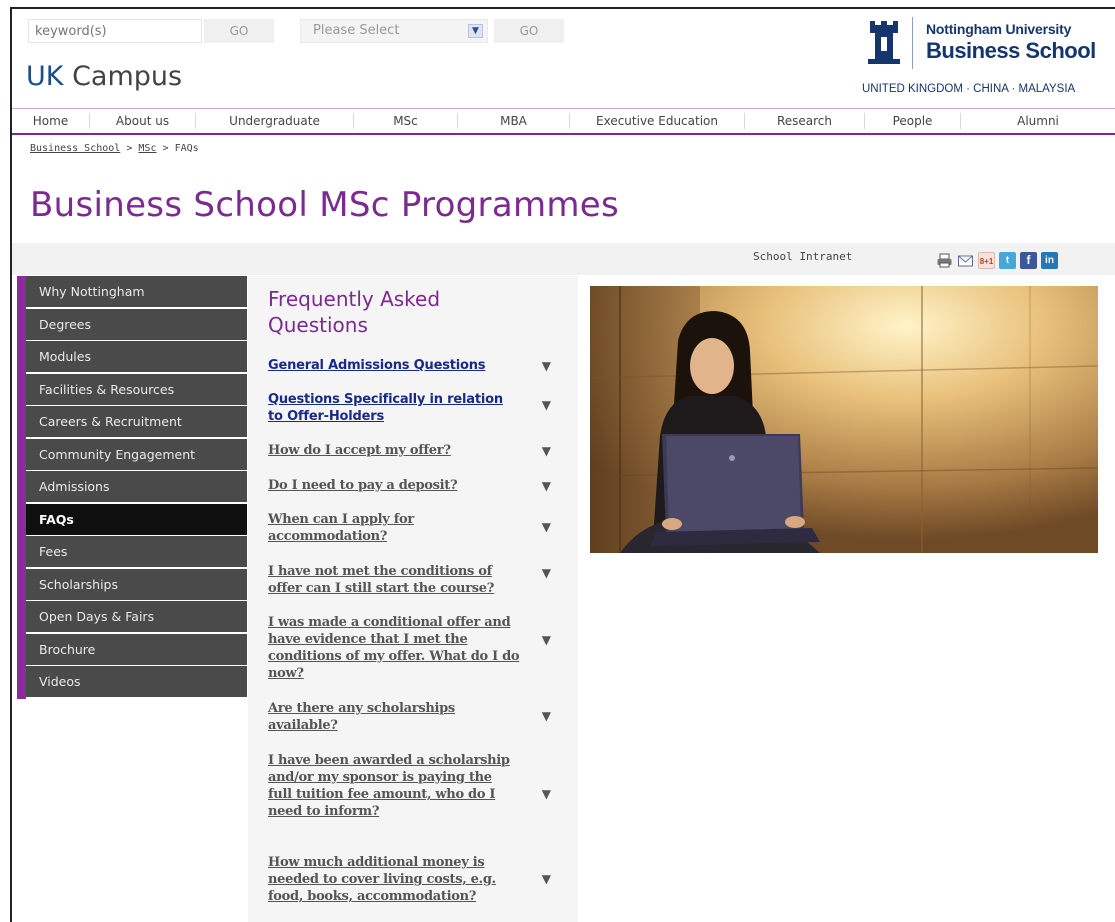  I want to click on faq-item: Do I need to pay a deposit? ▼, so click(410, 485).